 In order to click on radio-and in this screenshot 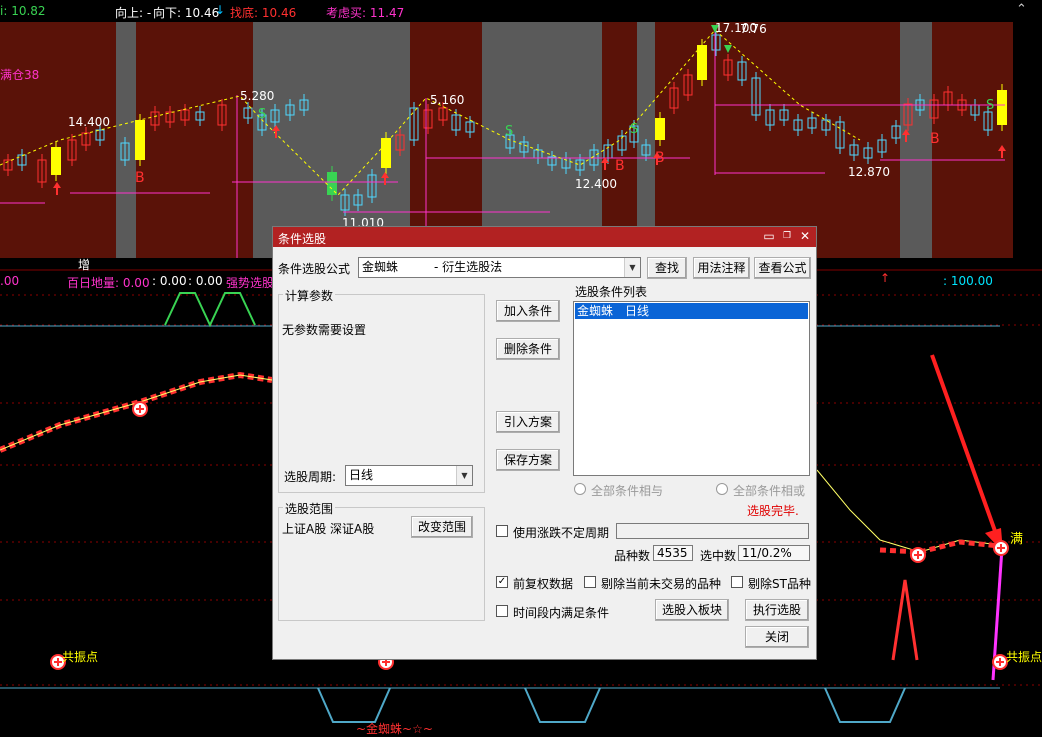, I will do `click(580, 489)`.